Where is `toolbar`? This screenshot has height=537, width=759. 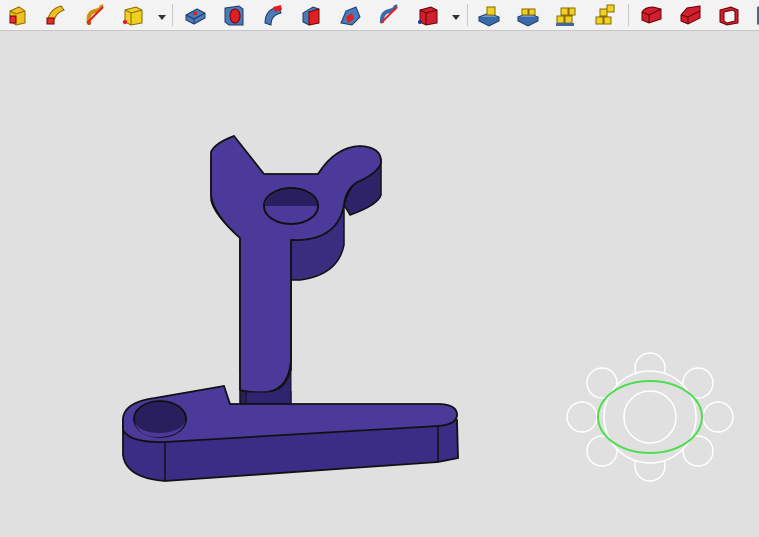
toolbar is located at coordinates (379, 15).